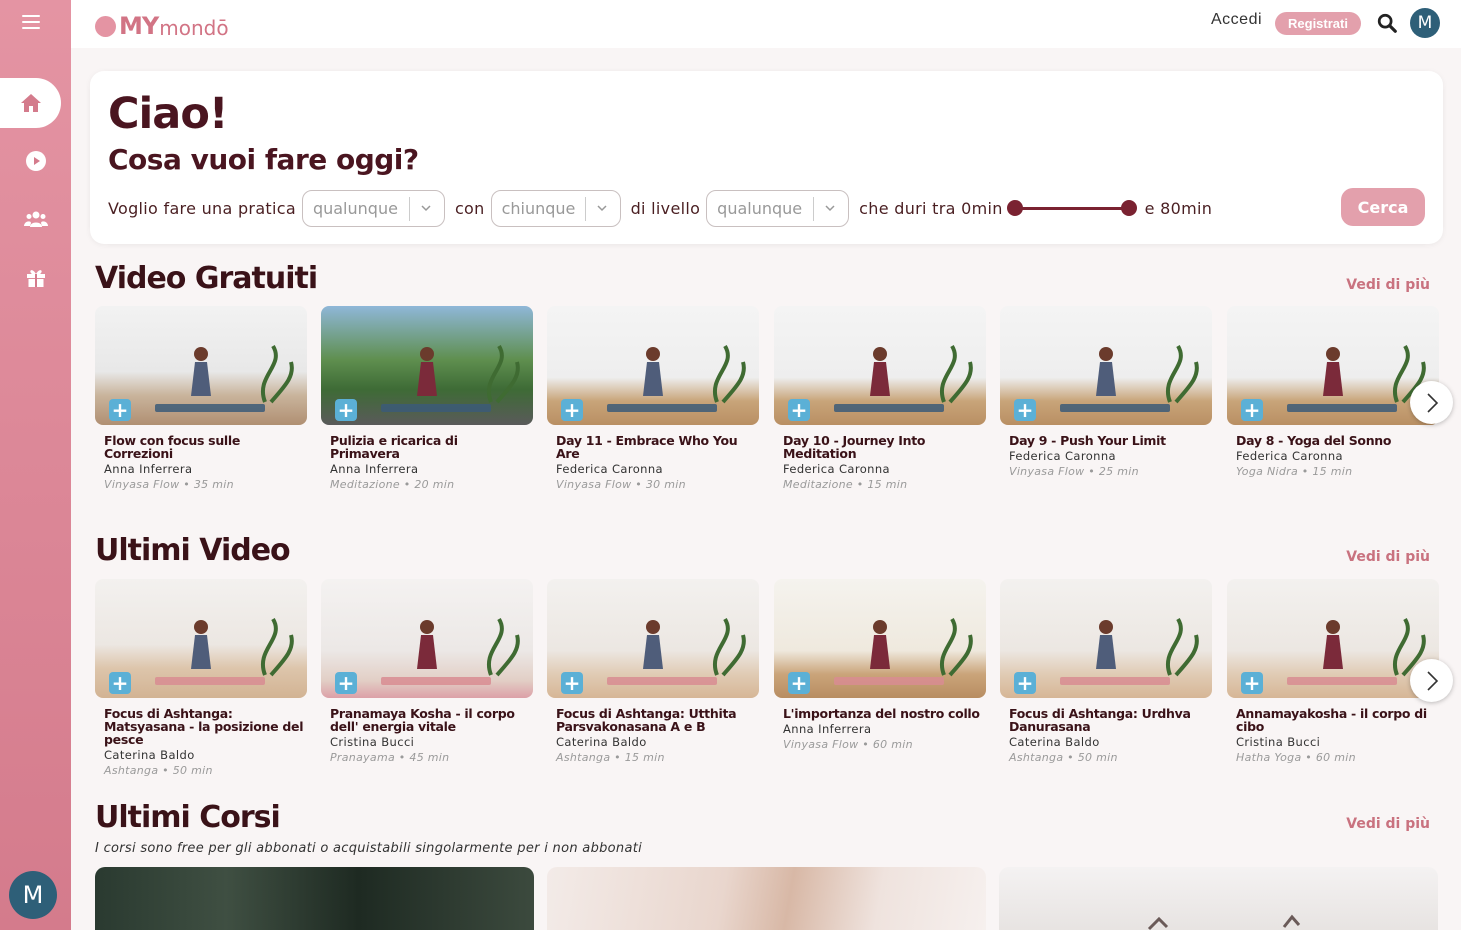 This screenshot has height=930, width=1461. I want to click on see-more-latest-courses: Vedi di più, so click(1388, 824).